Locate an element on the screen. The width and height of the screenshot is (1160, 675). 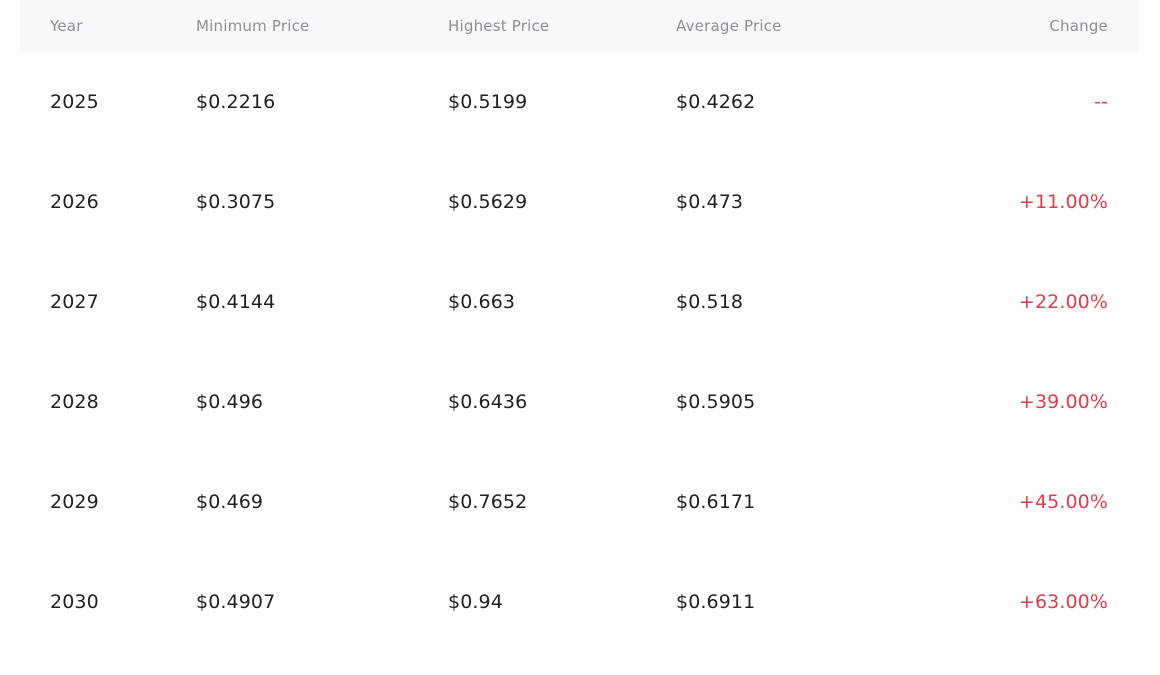
cell-change: +63.00% is located at coordinates (1063, 602).